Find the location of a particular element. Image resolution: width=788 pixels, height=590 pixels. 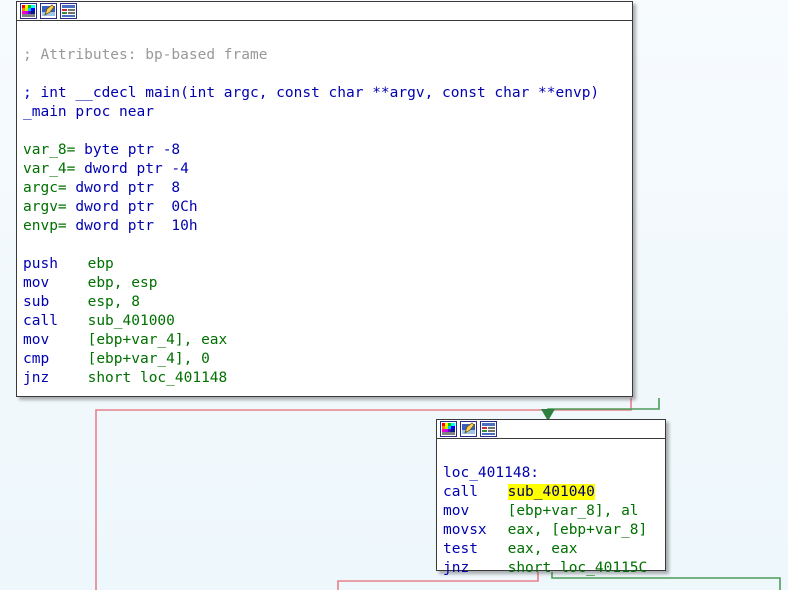

edge-true-branch-green is located at coordinates (603, 405).